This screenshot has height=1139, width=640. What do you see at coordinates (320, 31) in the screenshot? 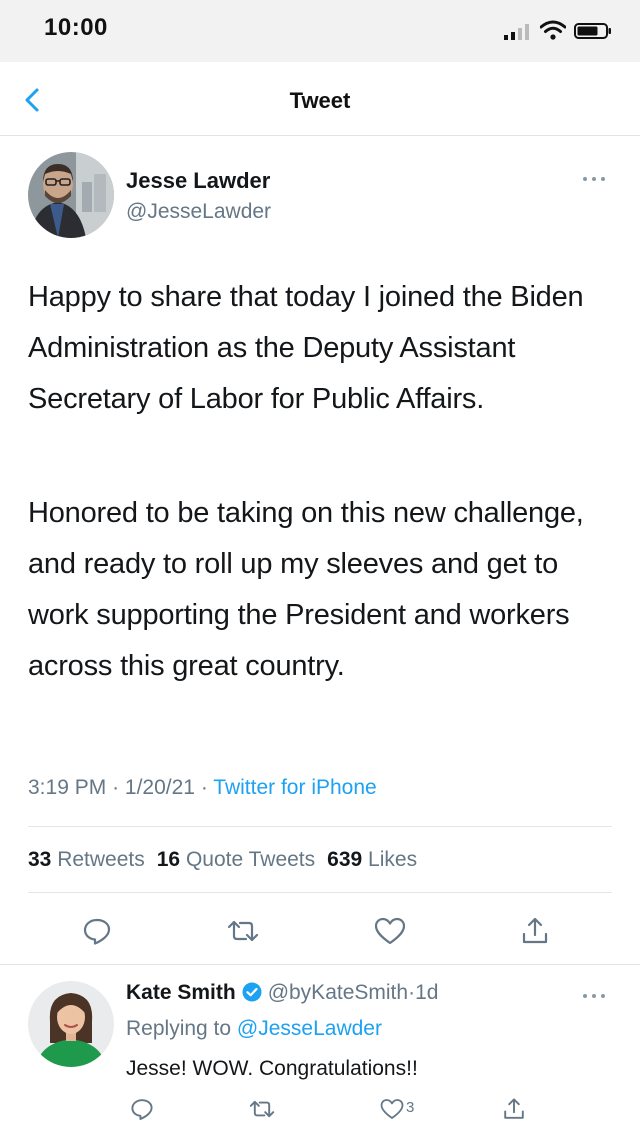
I see `status-bar: 10:00` at bounding box center [320, 31].